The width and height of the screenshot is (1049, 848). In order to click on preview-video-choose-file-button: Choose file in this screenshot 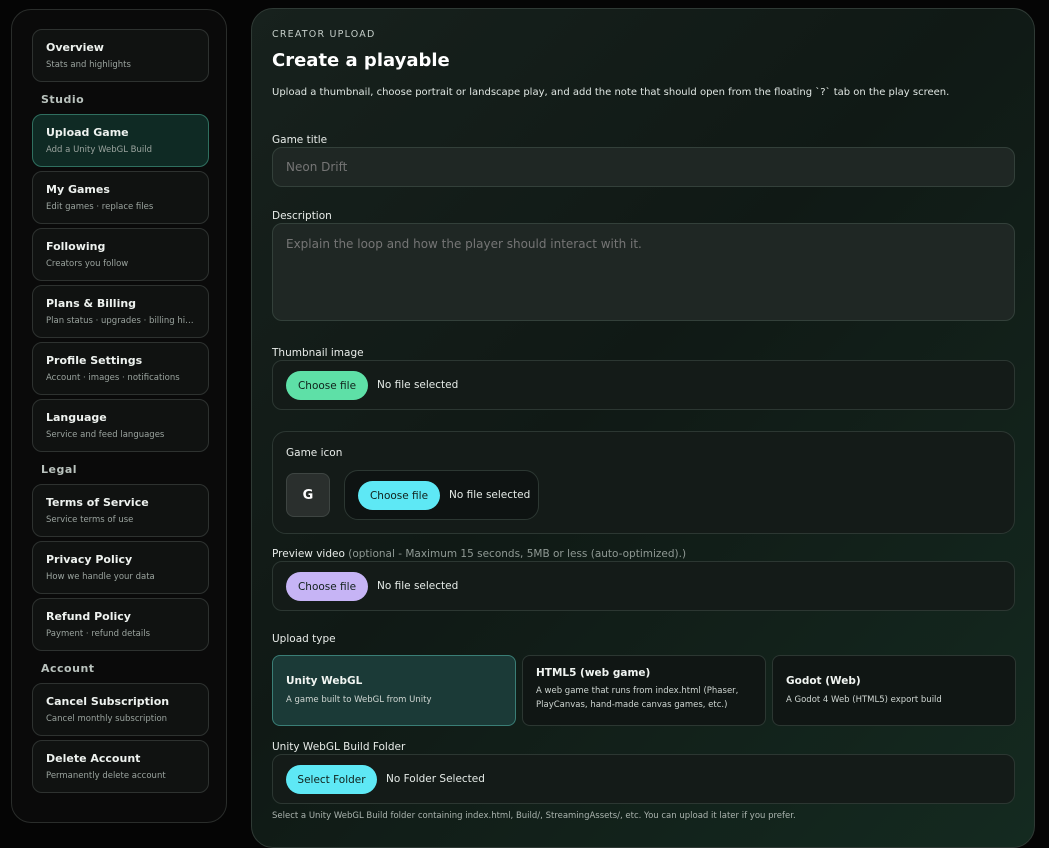, I will do `click(327, 586)`.